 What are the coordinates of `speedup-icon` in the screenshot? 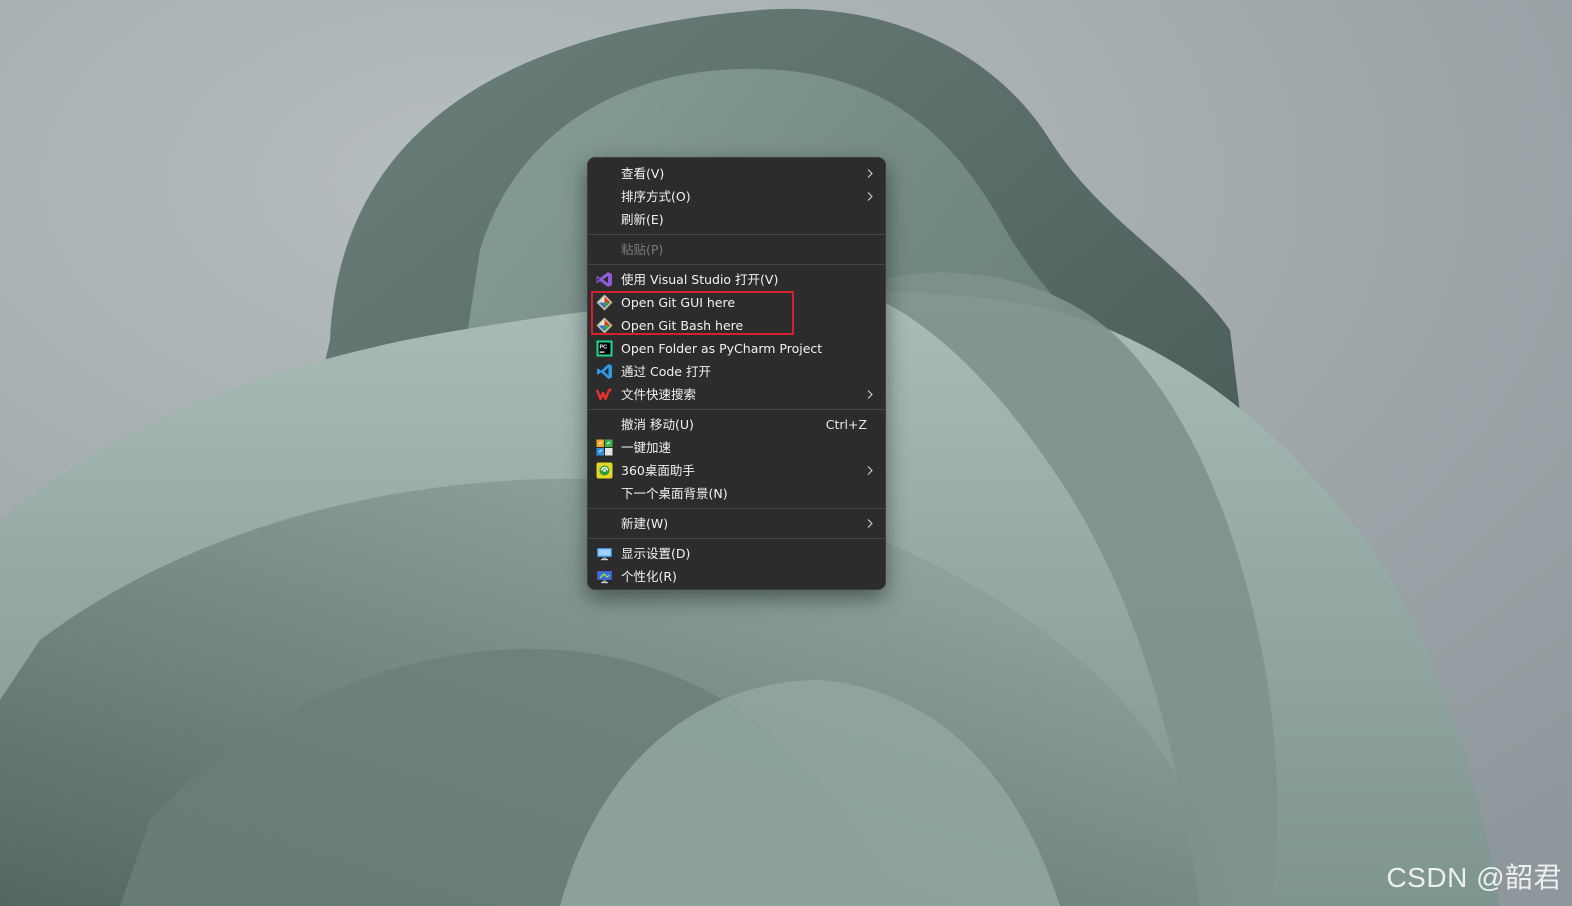 It's located at (604, 447).